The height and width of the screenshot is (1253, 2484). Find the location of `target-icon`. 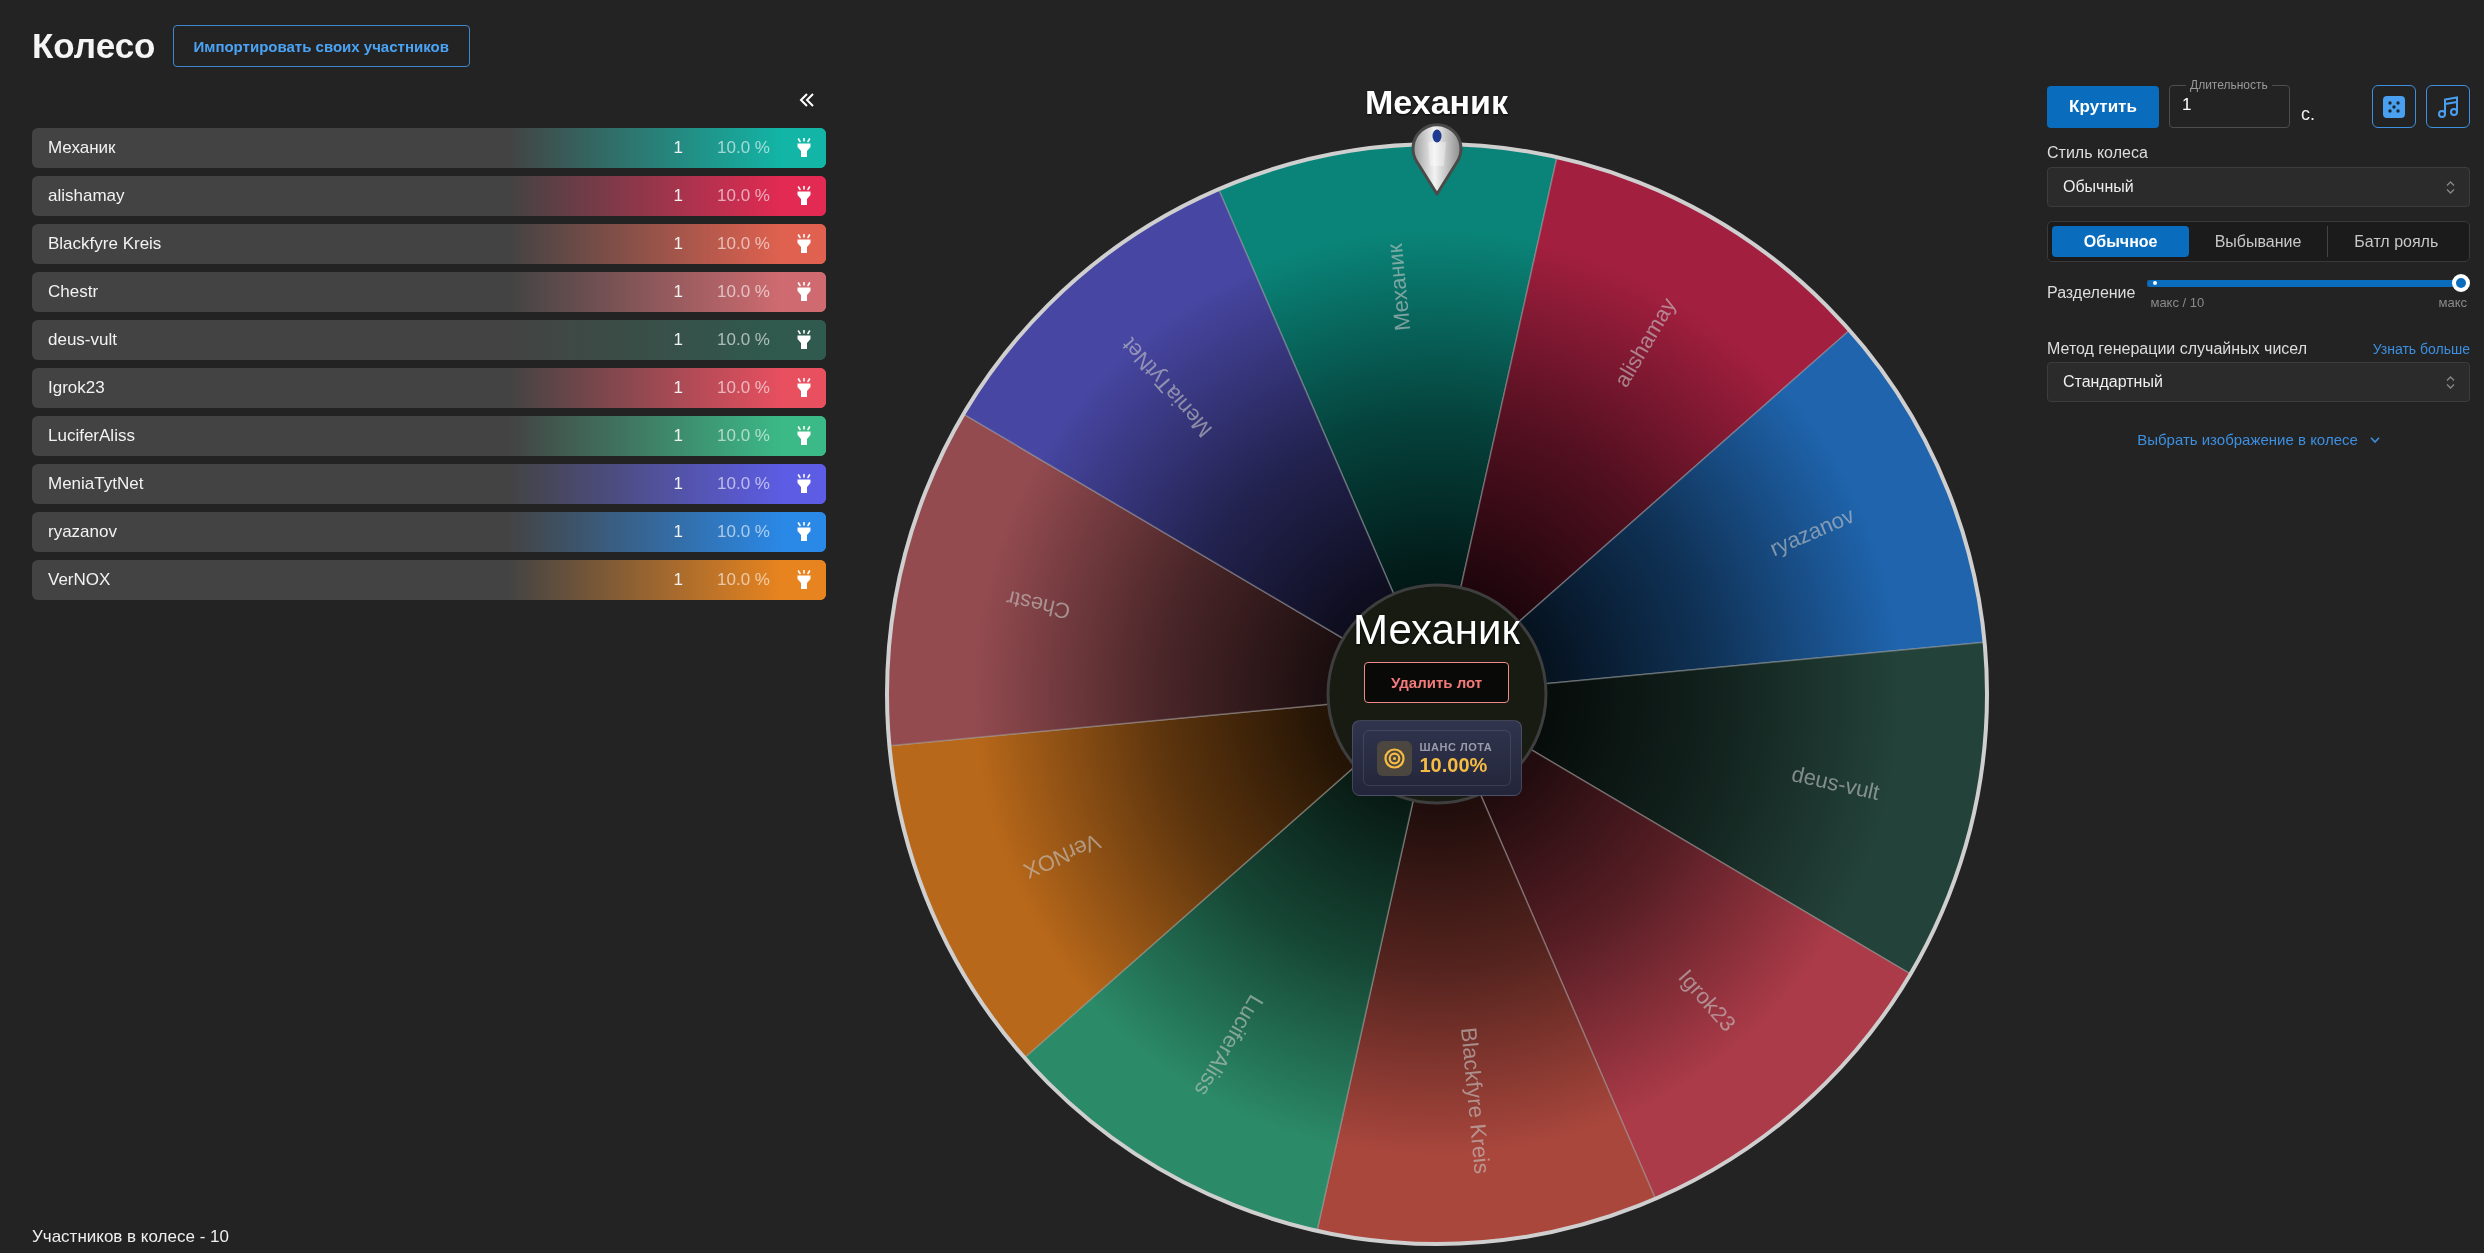

target-icon is located at coordinates (1394, 758).